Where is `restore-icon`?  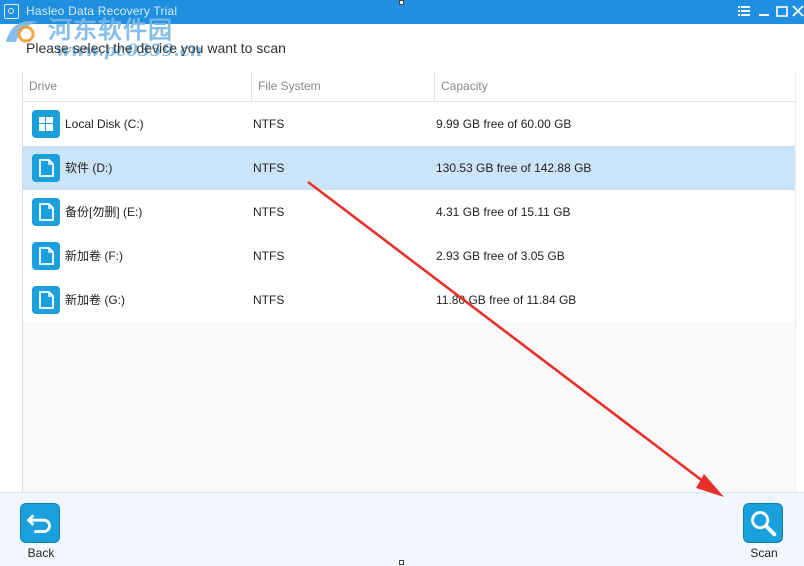 restore-icon is located at coordinates (782, 11).